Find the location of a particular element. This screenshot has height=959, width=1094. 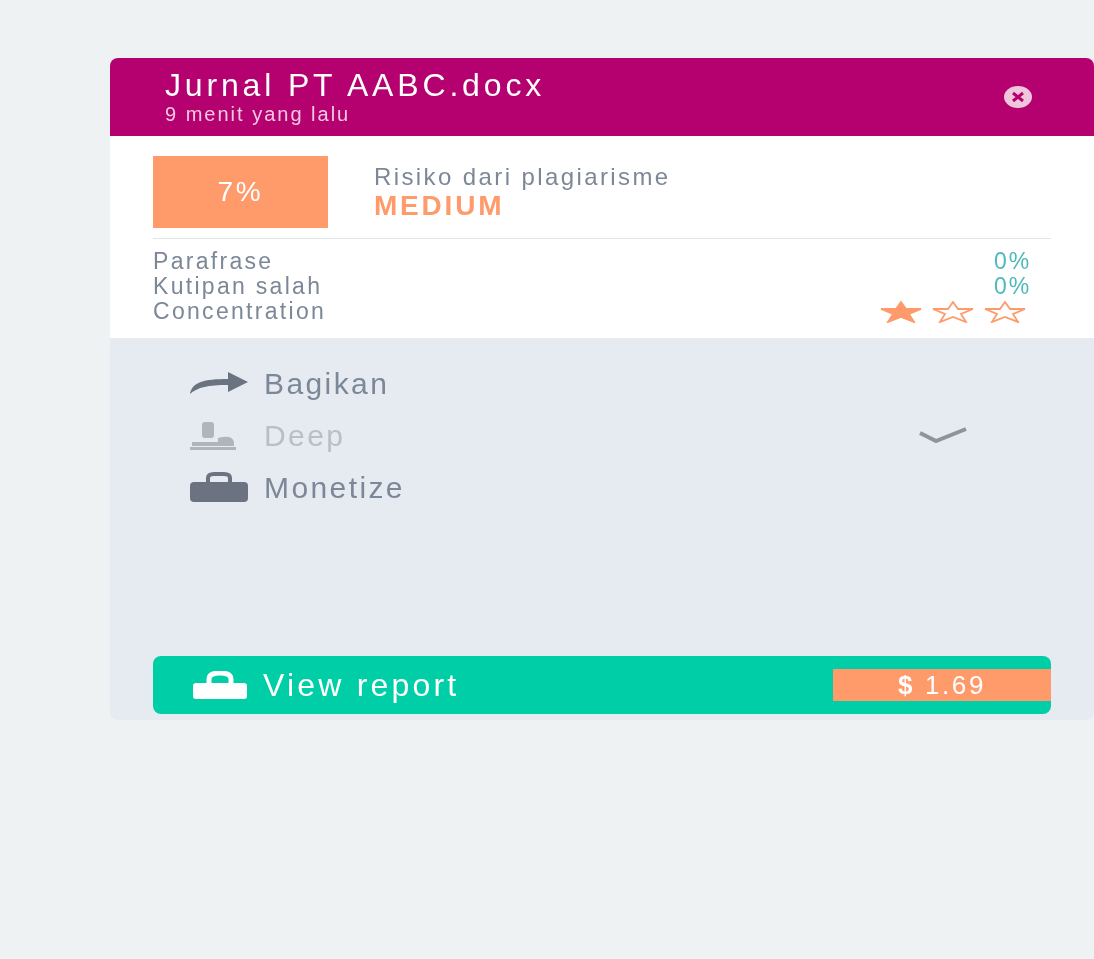

price-tag: $ 1.69 is located at coordinates (942, 685).